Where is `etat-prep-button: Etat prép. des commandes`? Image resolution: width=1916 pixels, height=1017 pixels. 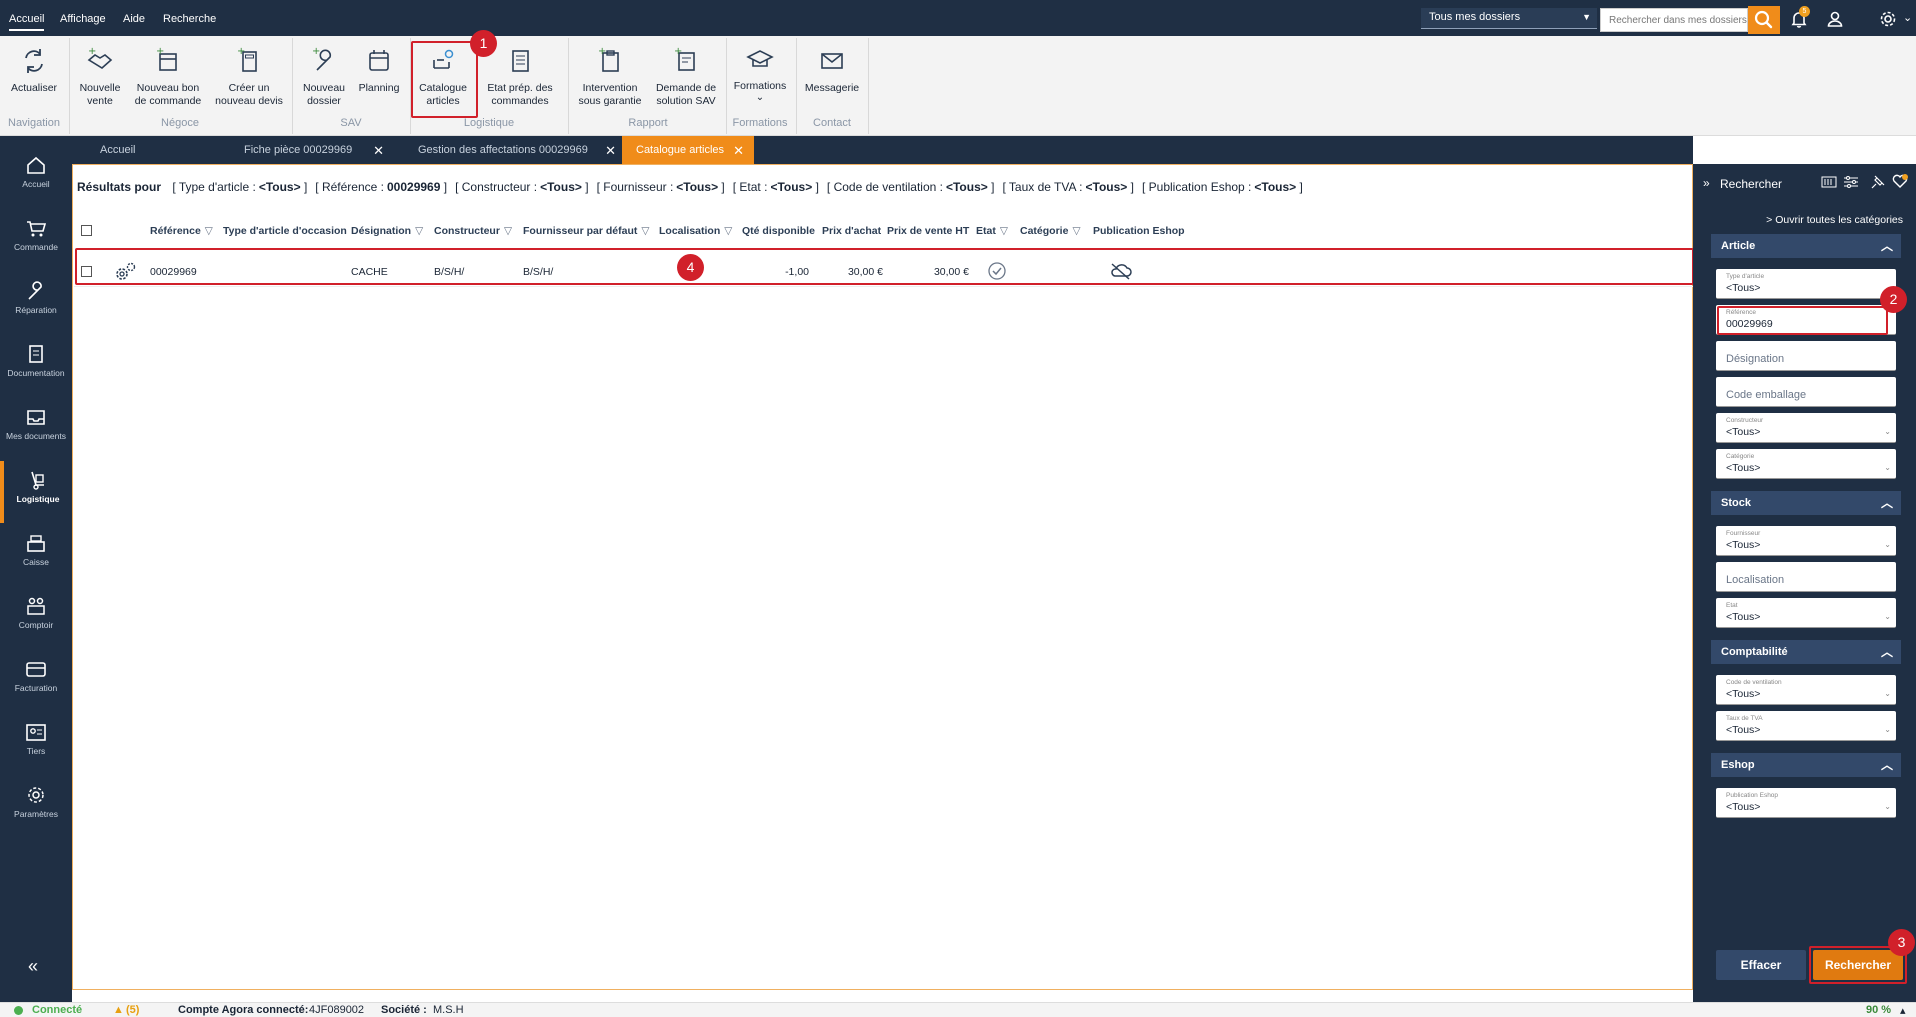
etat-prep-button: Etat prép. des commandes is located at coordinates (520, 77).